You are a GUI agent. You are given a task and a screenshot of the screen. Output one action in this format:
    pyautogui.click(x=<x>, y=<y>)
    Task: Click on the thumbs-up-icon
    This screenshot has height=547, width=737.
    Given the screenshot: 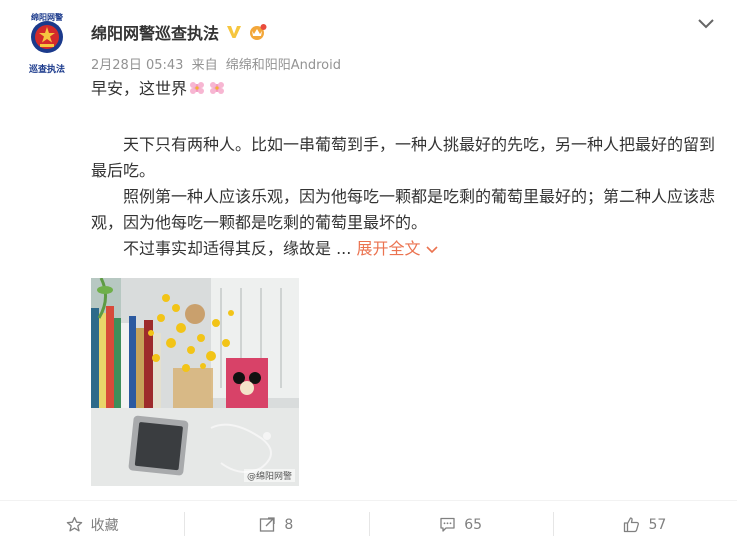 What is the action you would take?
    pyautogui.click(x=632, y=525)
    